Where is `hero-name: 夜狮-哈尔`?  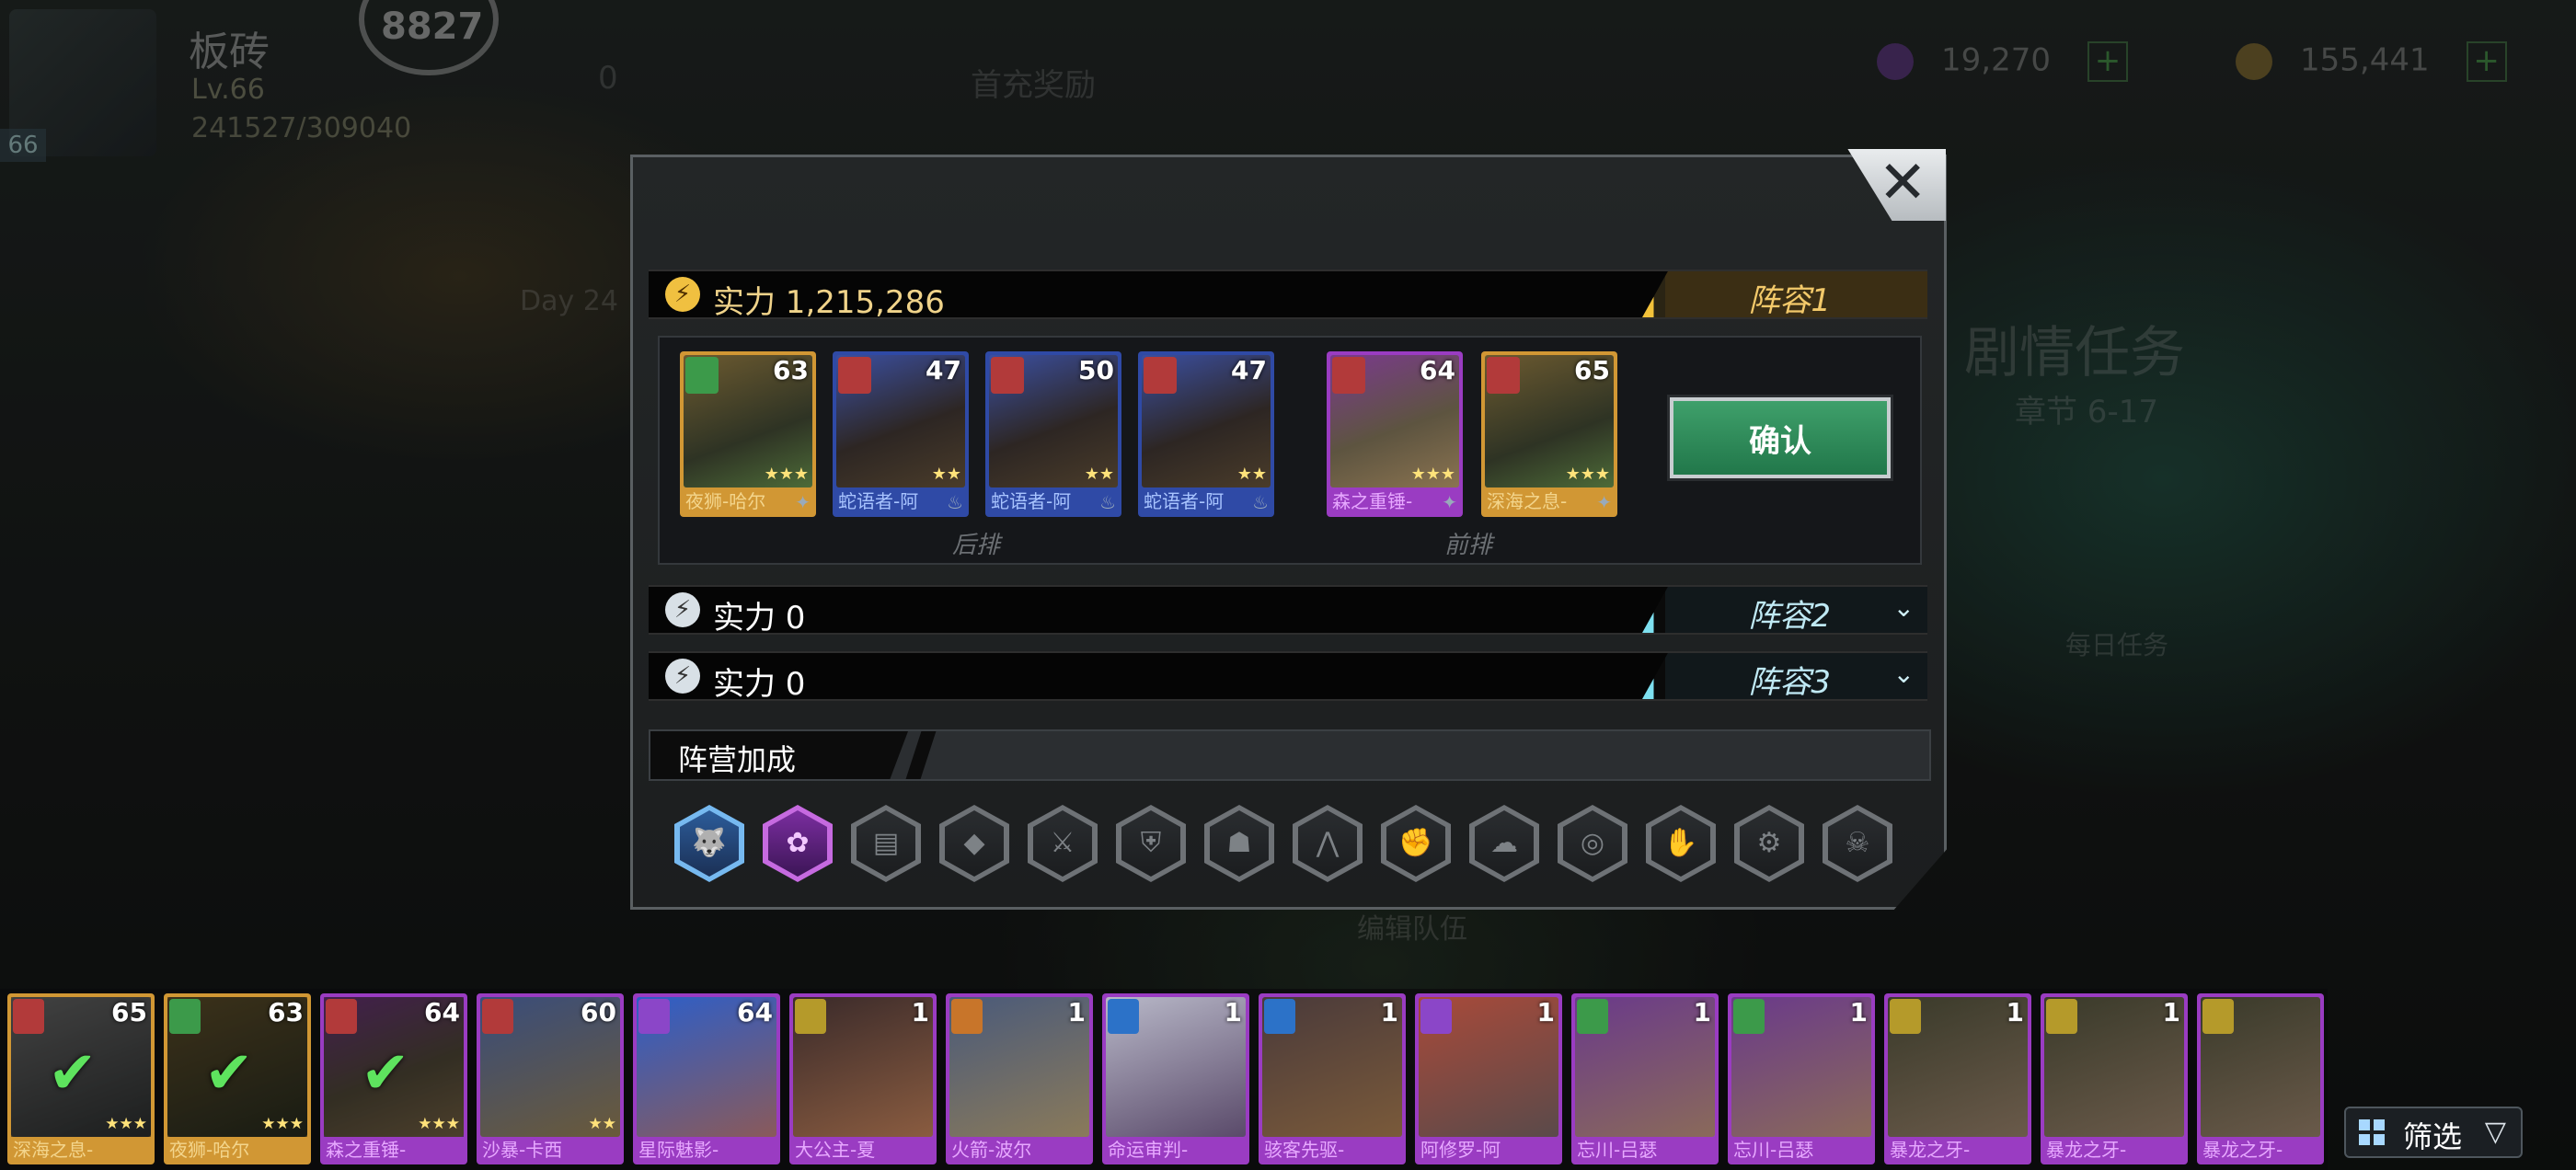 hero-name: 夜狮-哈尔 is located at coordinates (725, 501).